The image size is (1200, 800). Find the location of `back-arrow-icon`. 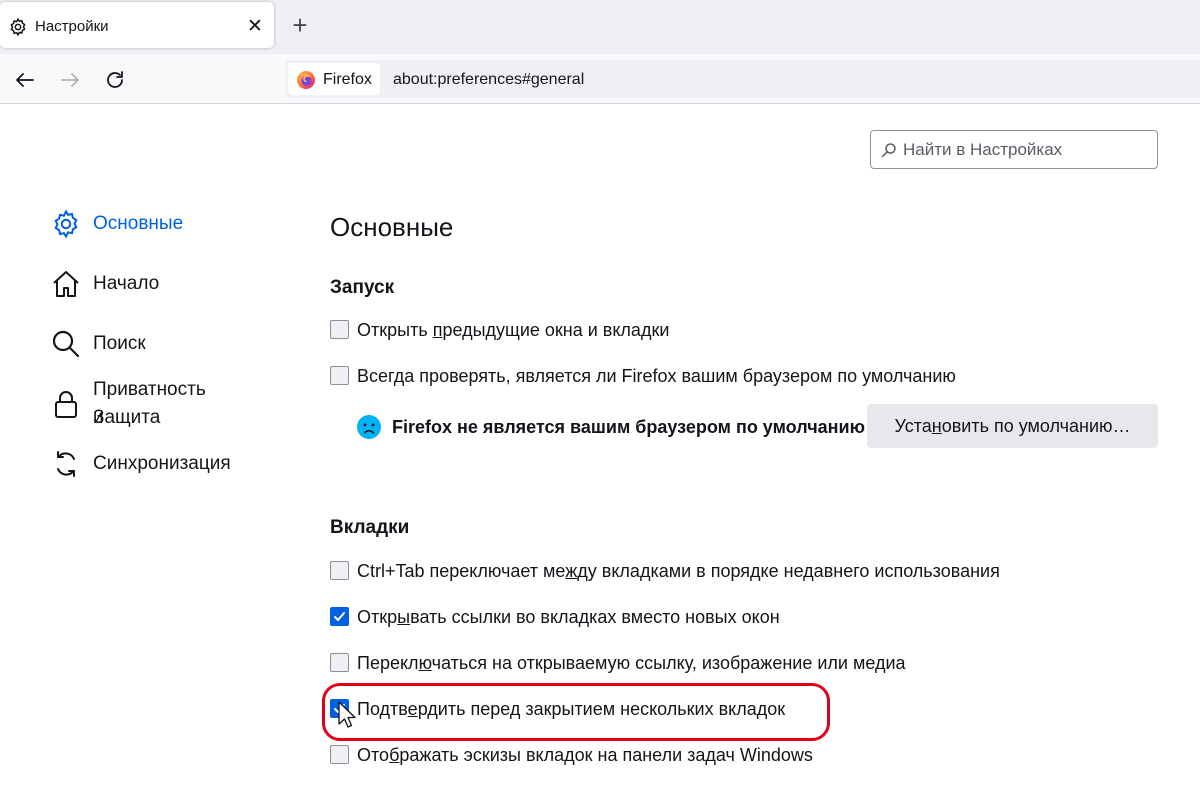

back-arrow-icon is located at coordinates (25, 80).